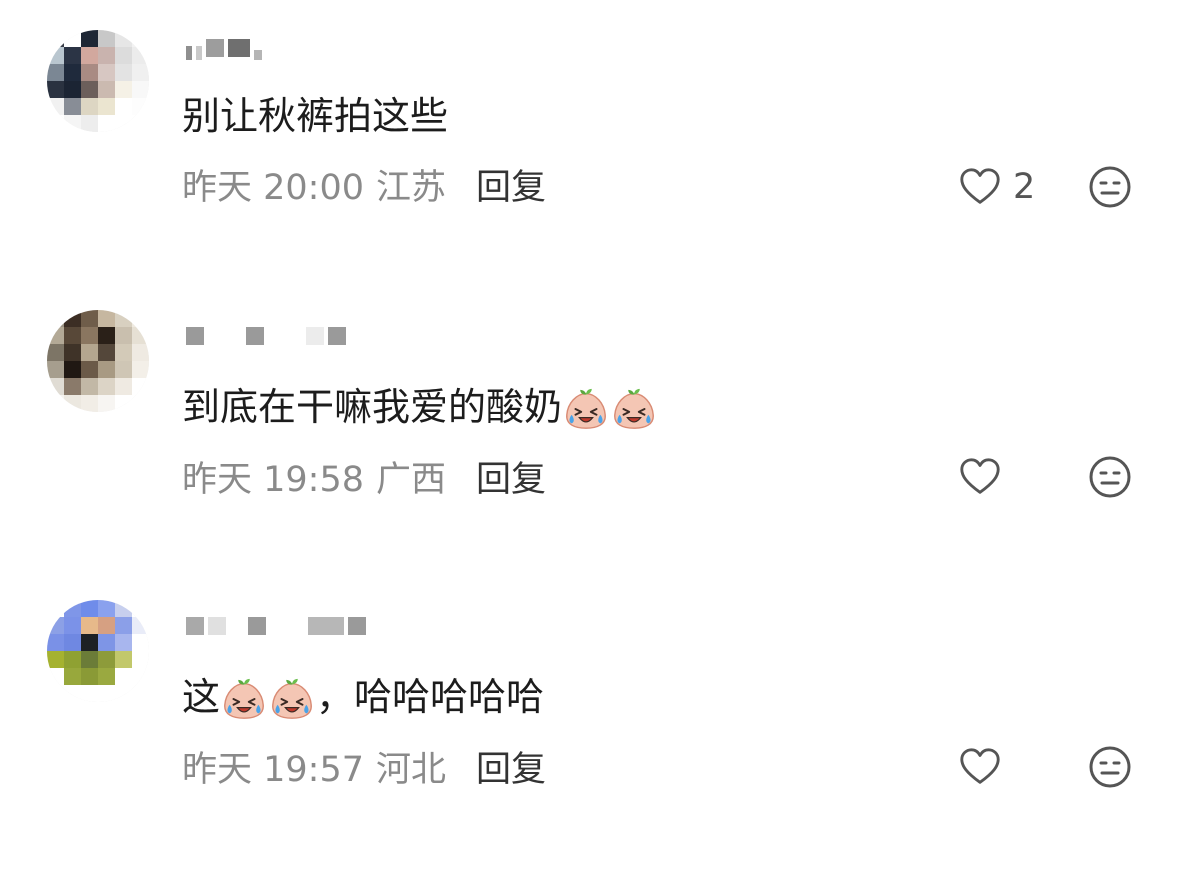 The width and height of the screenshot is (1200, 870). I want to click on comment-time: 昨天 19:57, so click(273, 770).